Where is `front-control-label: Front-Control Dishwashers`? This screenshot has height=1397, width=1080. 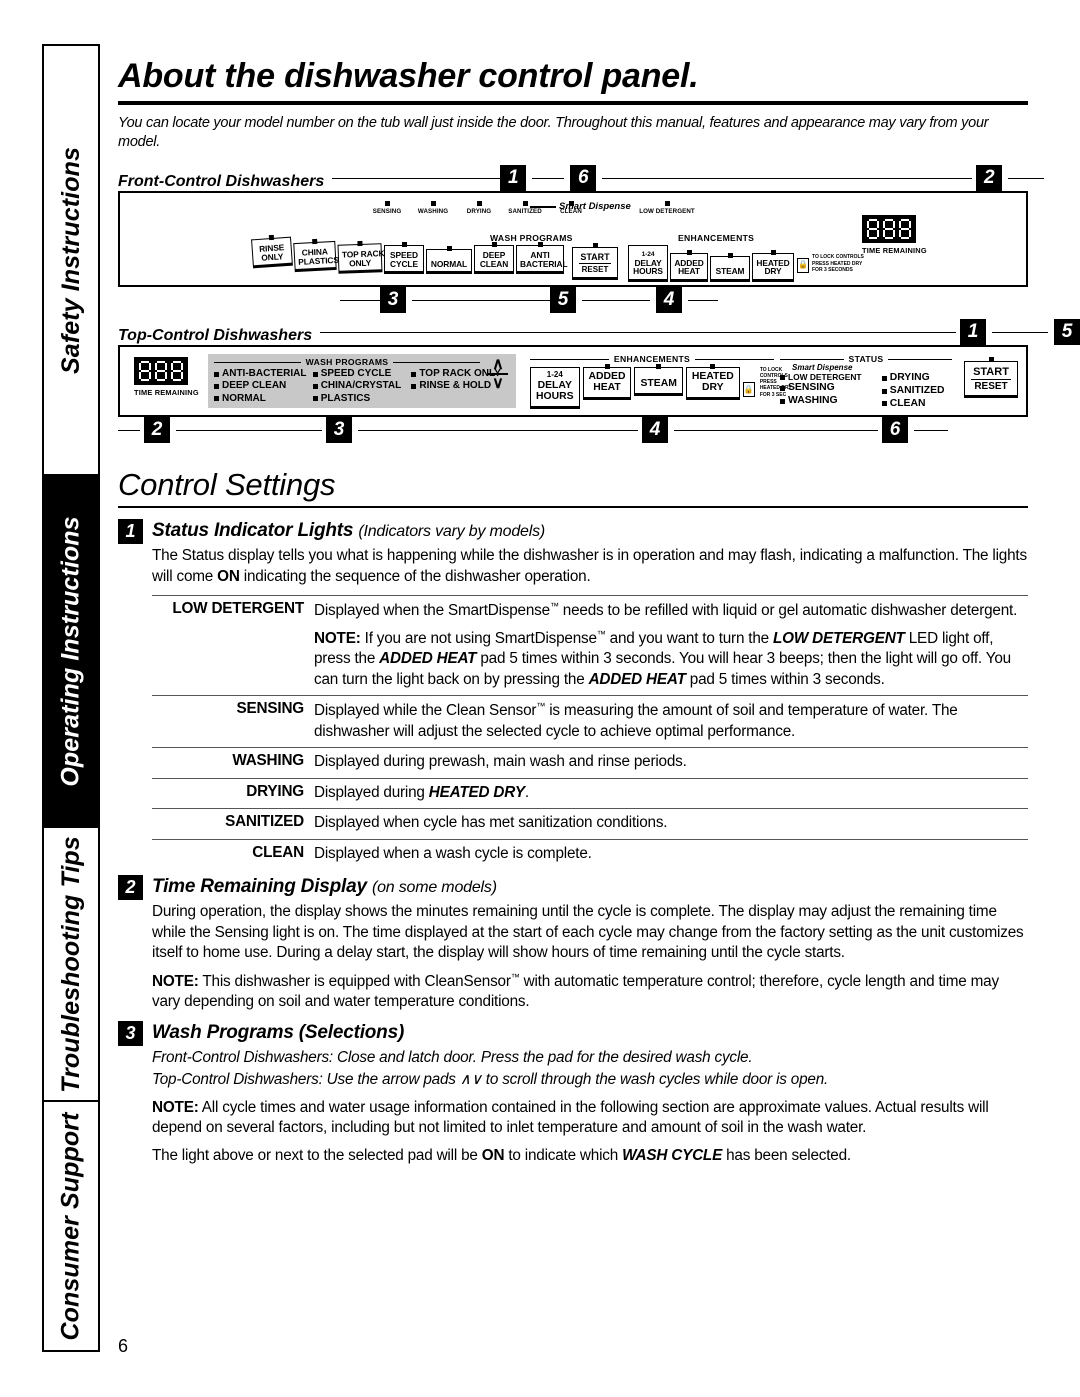
front-control-label: Front-Control Dishwashers is located at coordinates (221, 182).